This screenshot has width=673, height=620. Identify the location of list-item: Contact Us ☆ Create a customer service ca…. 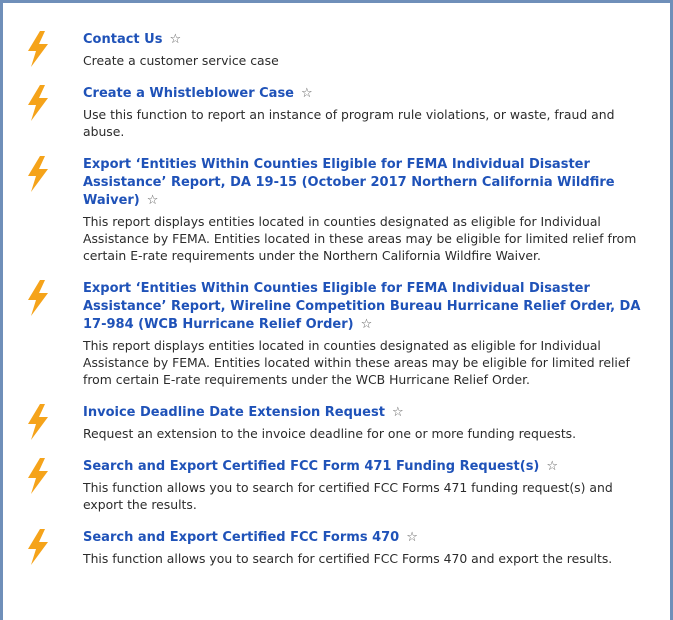
(340, 50).